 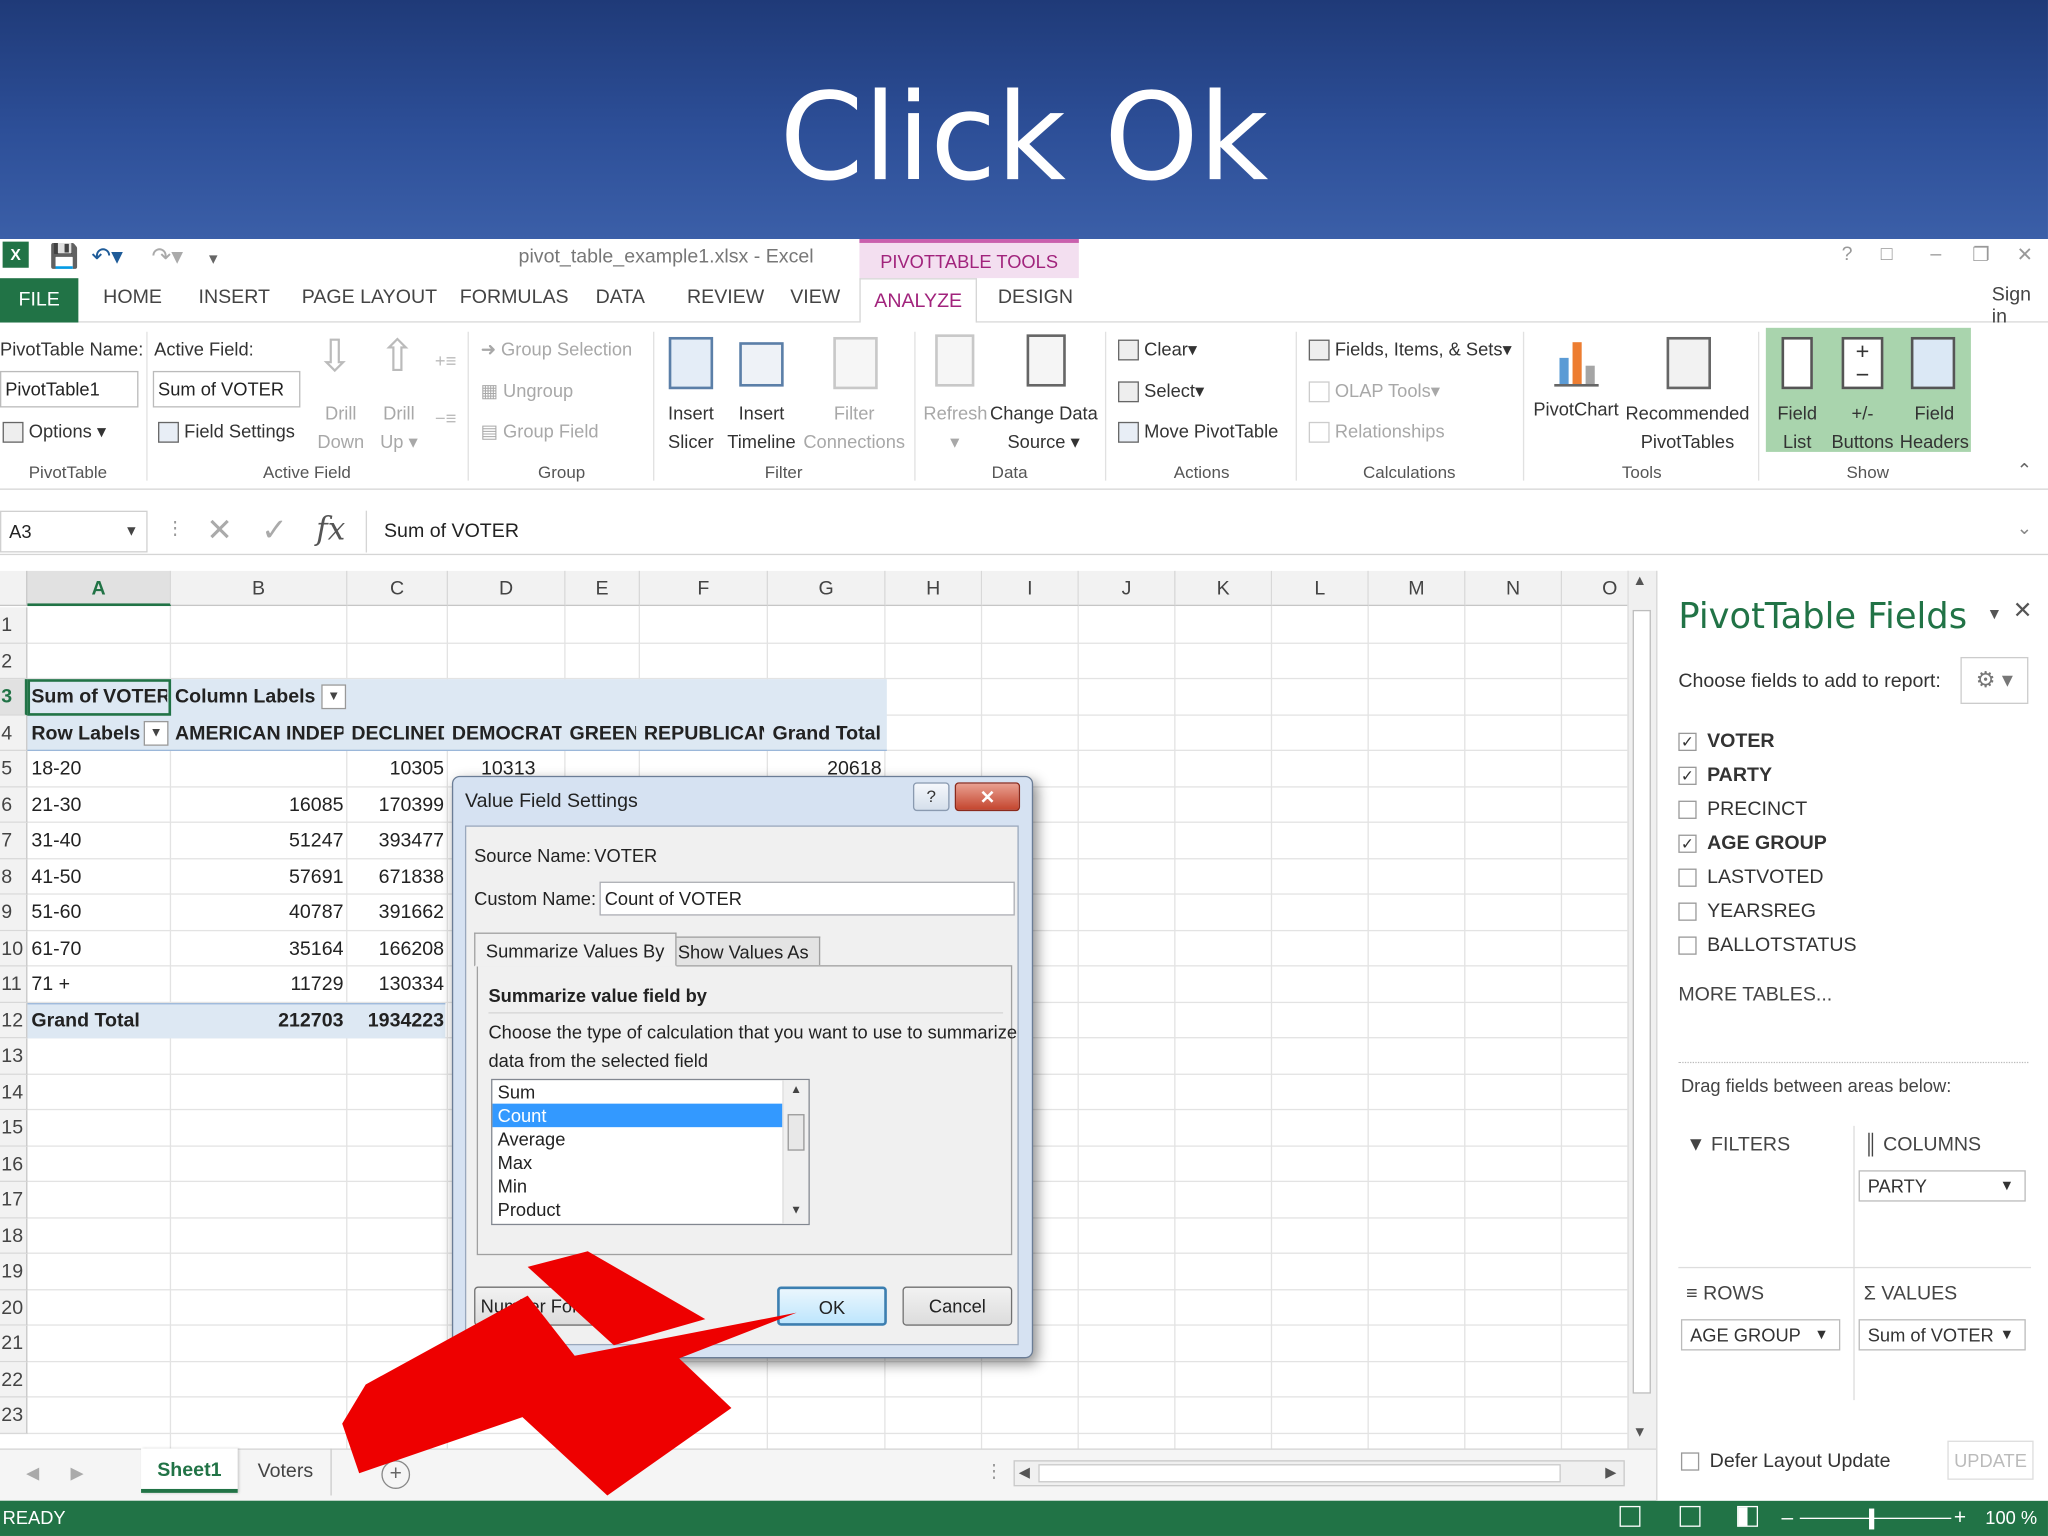 What do you see at coordinates (575, 949) in the screenshot?
I see `tab-summarize-values-by: Summarize Values By` at bounding box center [575, 949].